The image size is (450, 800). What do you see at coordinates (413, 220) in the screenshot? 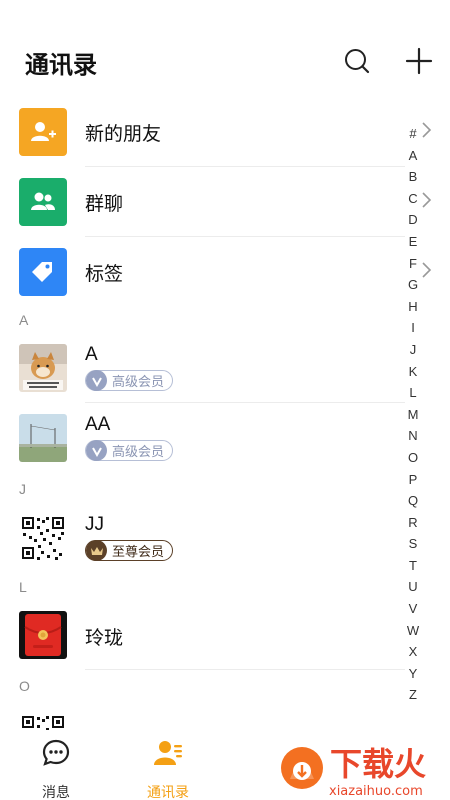
I see `index-letter: D` at bounding box center [413, 220].